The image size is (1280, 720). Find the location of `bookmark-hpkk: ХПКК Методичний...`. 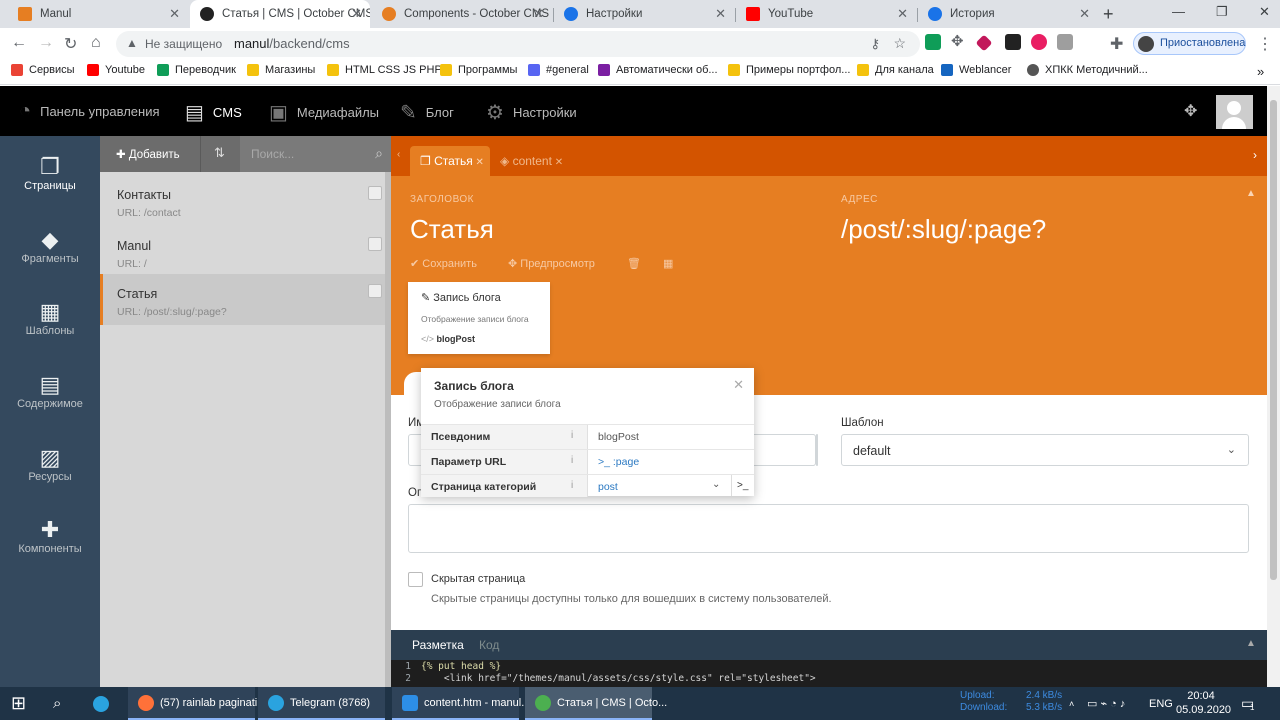

bookmark-hpkk: ХПКК Методичний... is located at coordinates (1087, 70).